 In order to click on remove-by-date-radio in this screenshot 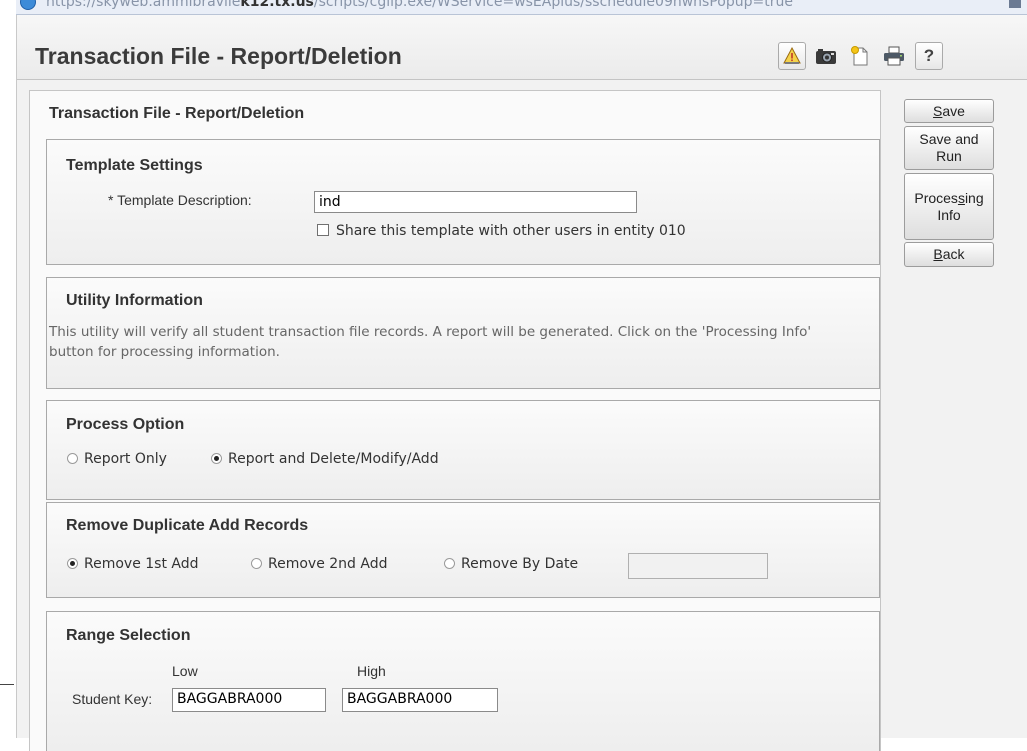, I will do `click(449, 563)`.